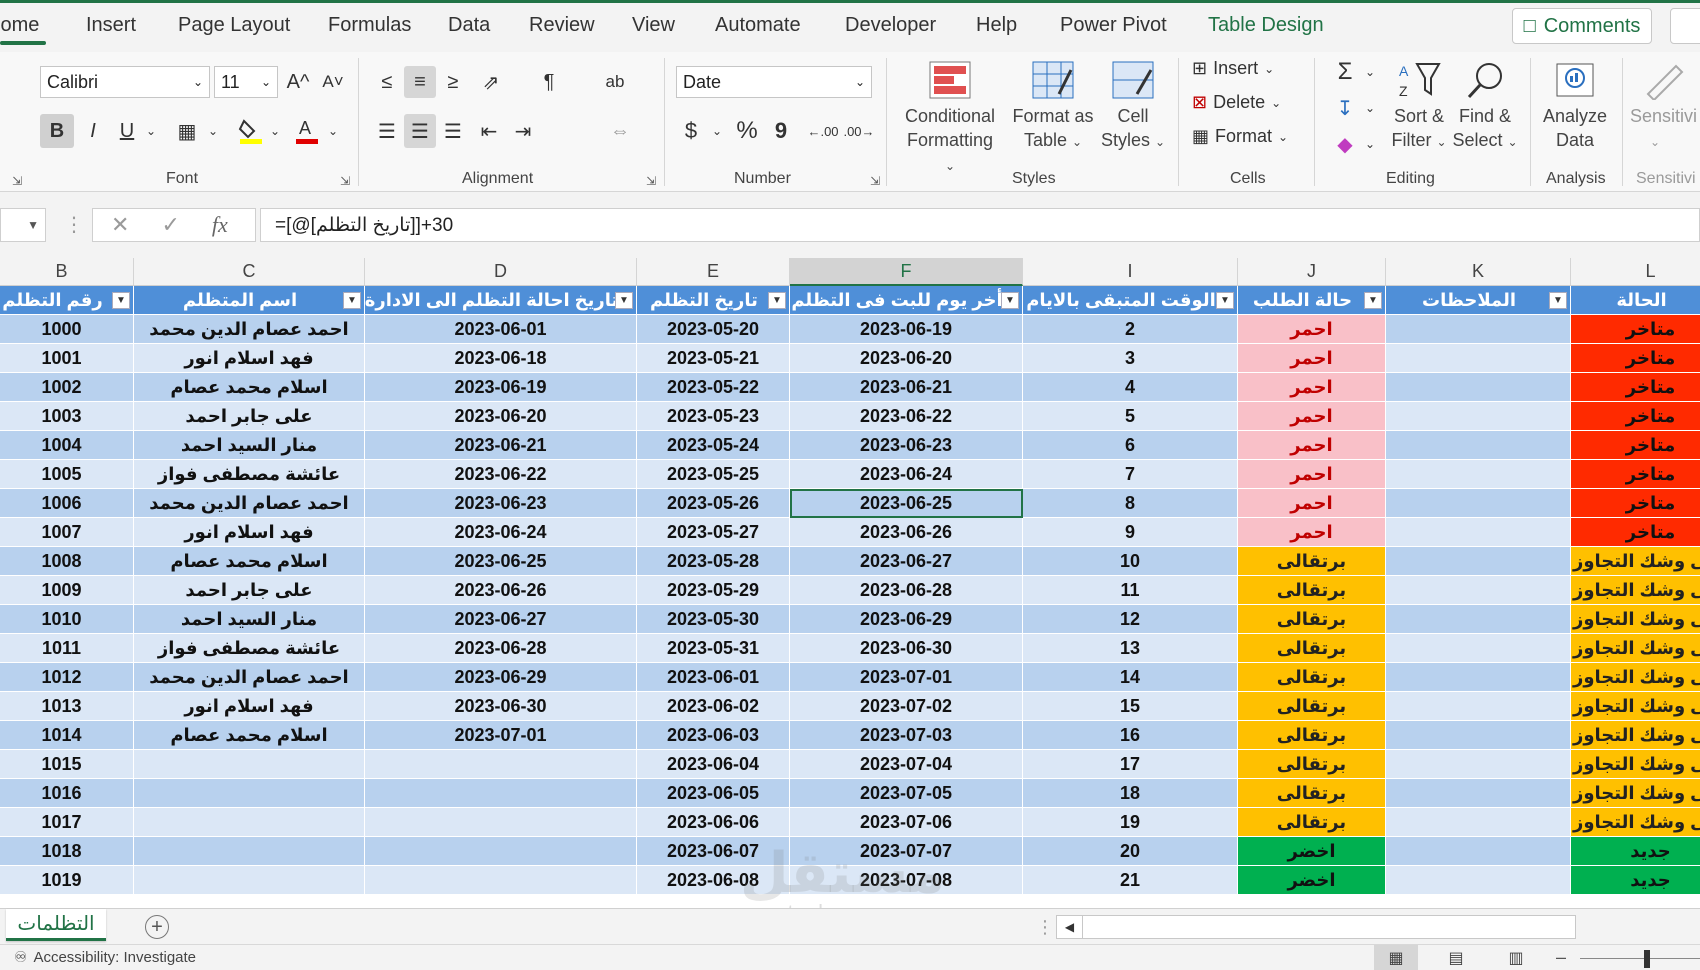 This screenshot has width=1700, height=970. Describe the element at coordinates (1575, 106) in the screenshot. I see `analyze-data-button: Analyze Data` at that location.